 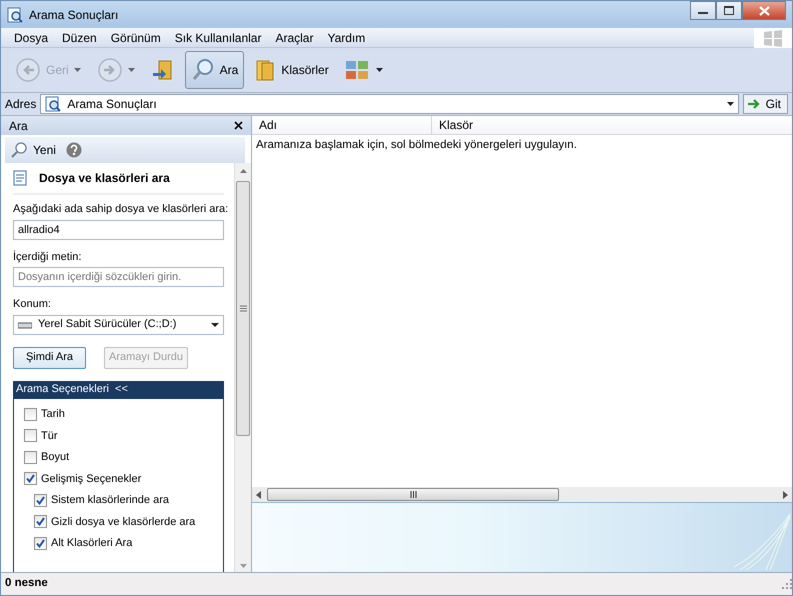 I want to click on option-checkbox: Tarih, so click(x=118, y=414).